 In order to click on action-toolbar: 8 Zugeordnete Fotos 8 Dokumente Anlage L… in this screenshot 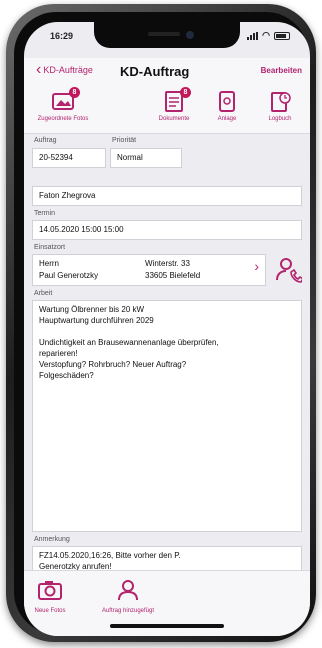, I will do `click(167, 110)`.